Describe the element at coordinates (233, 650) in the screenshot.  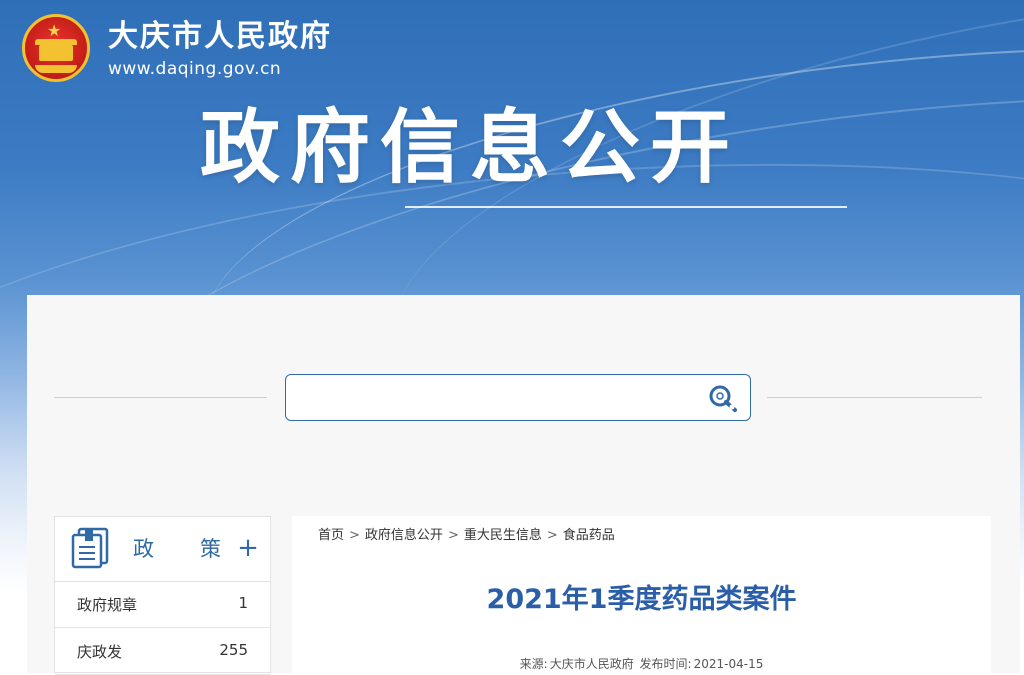
I see `sidebar-item-count: 255` at that location.